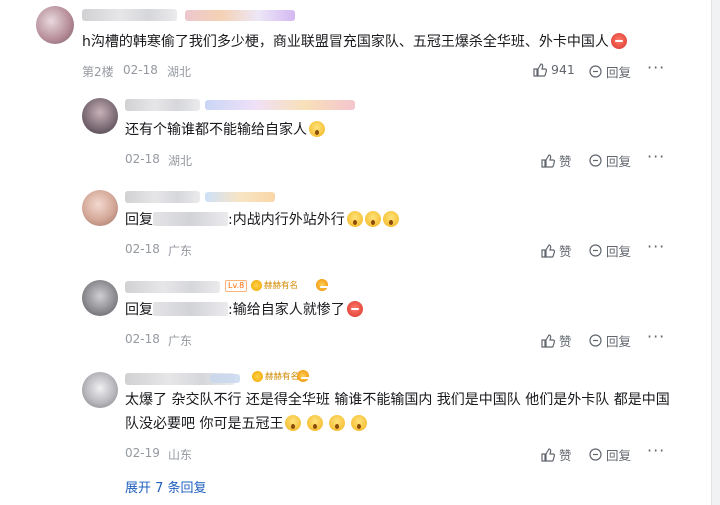  Describe the element at coordinates (262, 220) in the screenshot. I see `comment-text: 回复:内战内行外站外行` at that location.